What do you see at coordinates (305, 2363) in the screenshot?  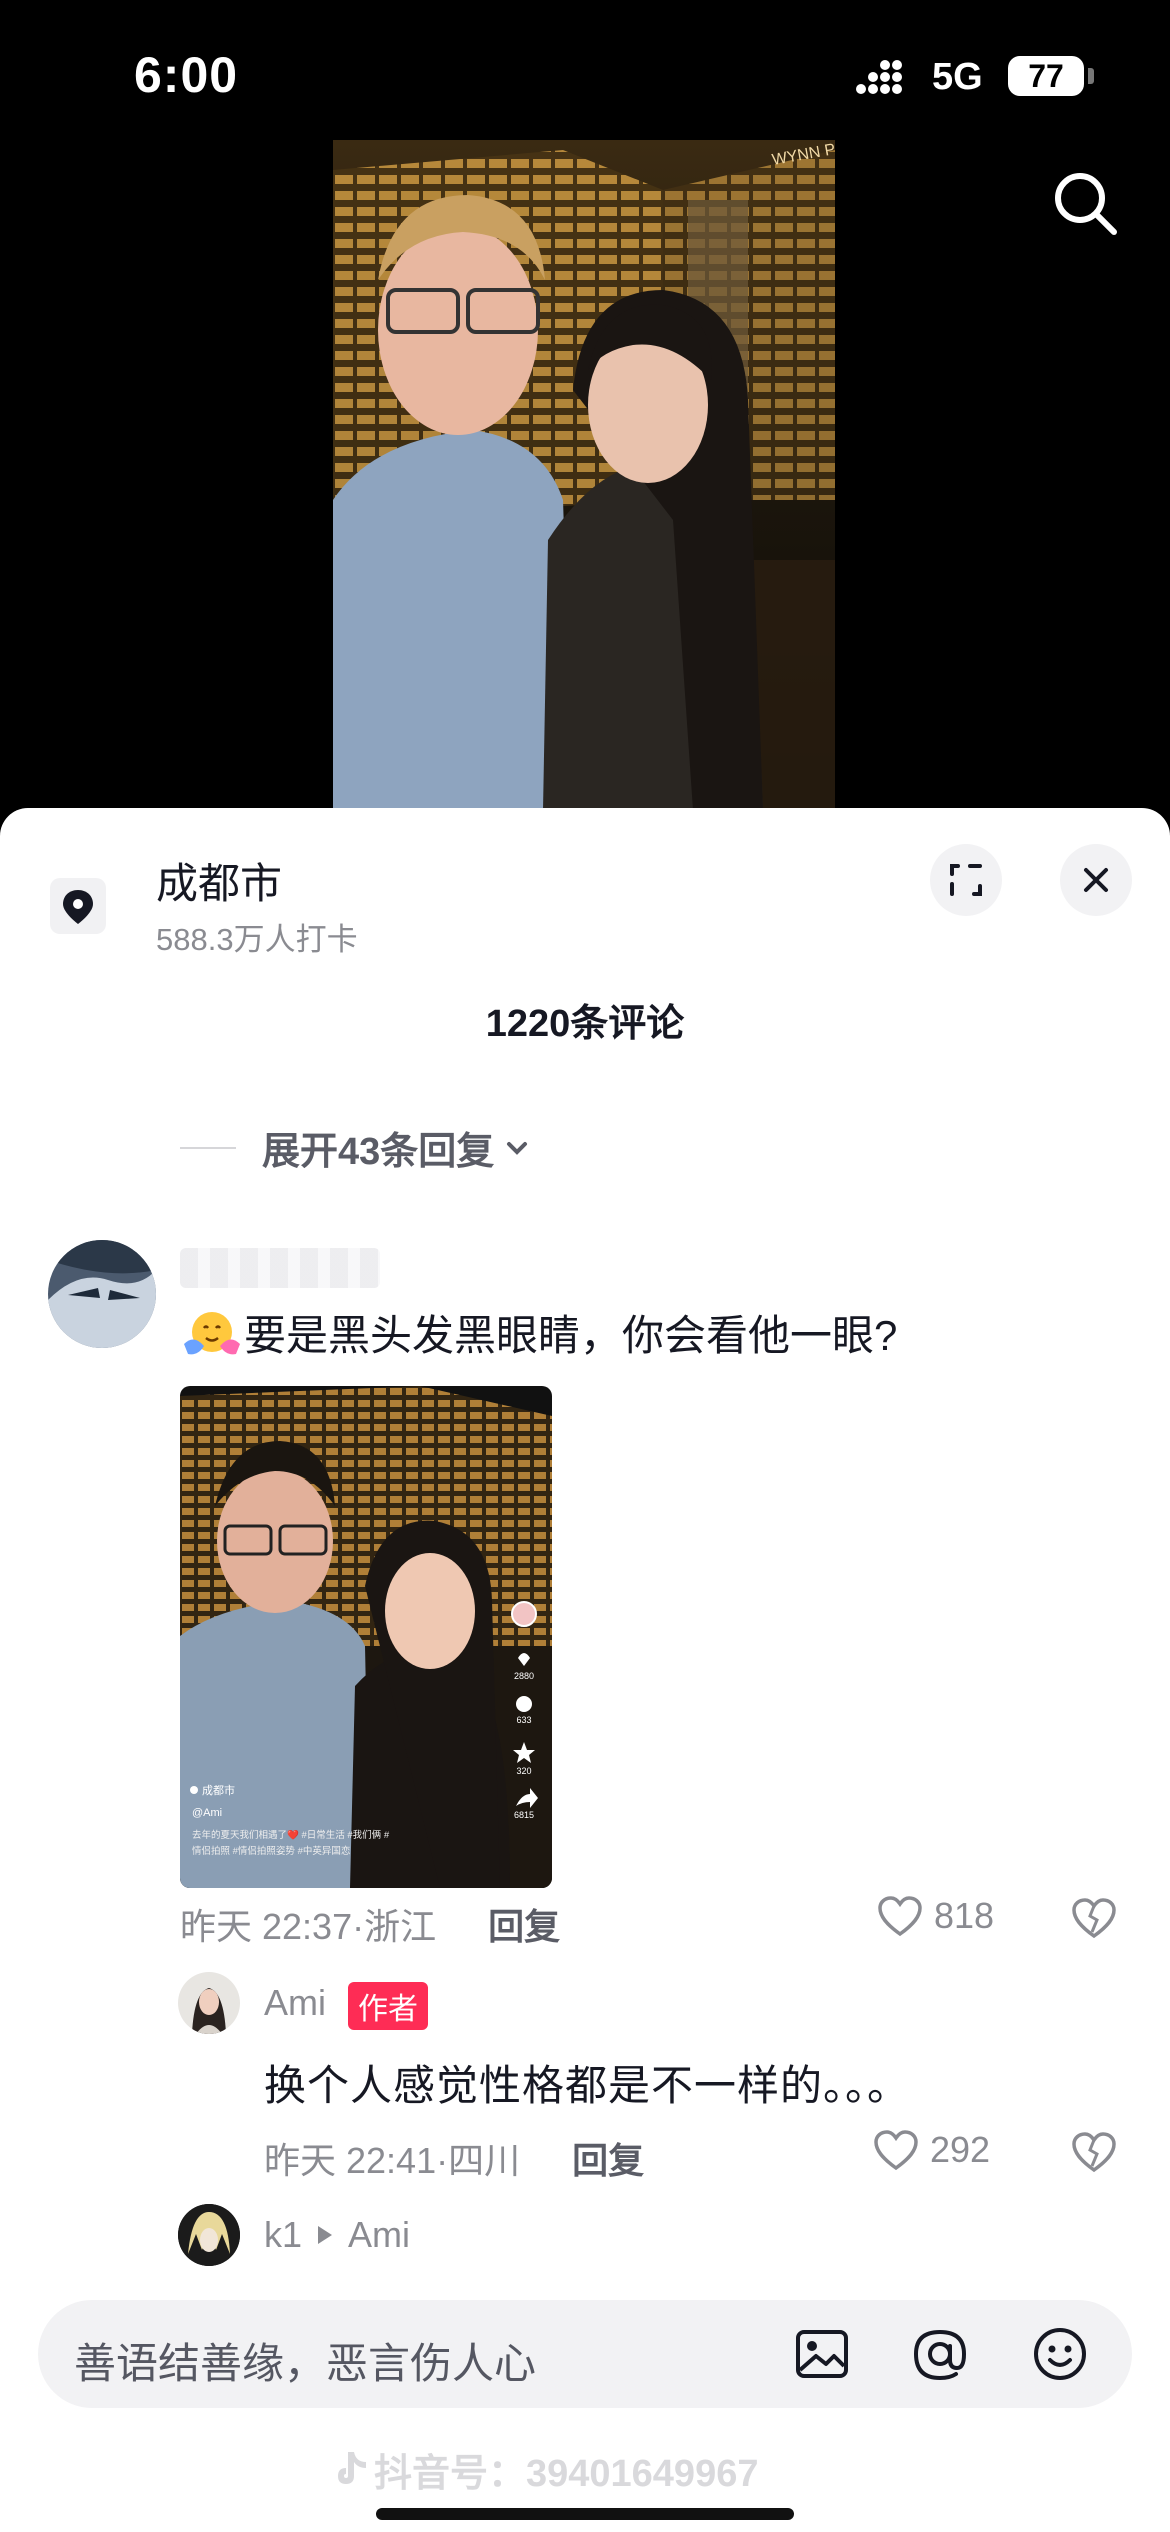 I see `comment-input-placeholder: 善语结善缘，恶言伤人心` at bounding box center [305, 2363].